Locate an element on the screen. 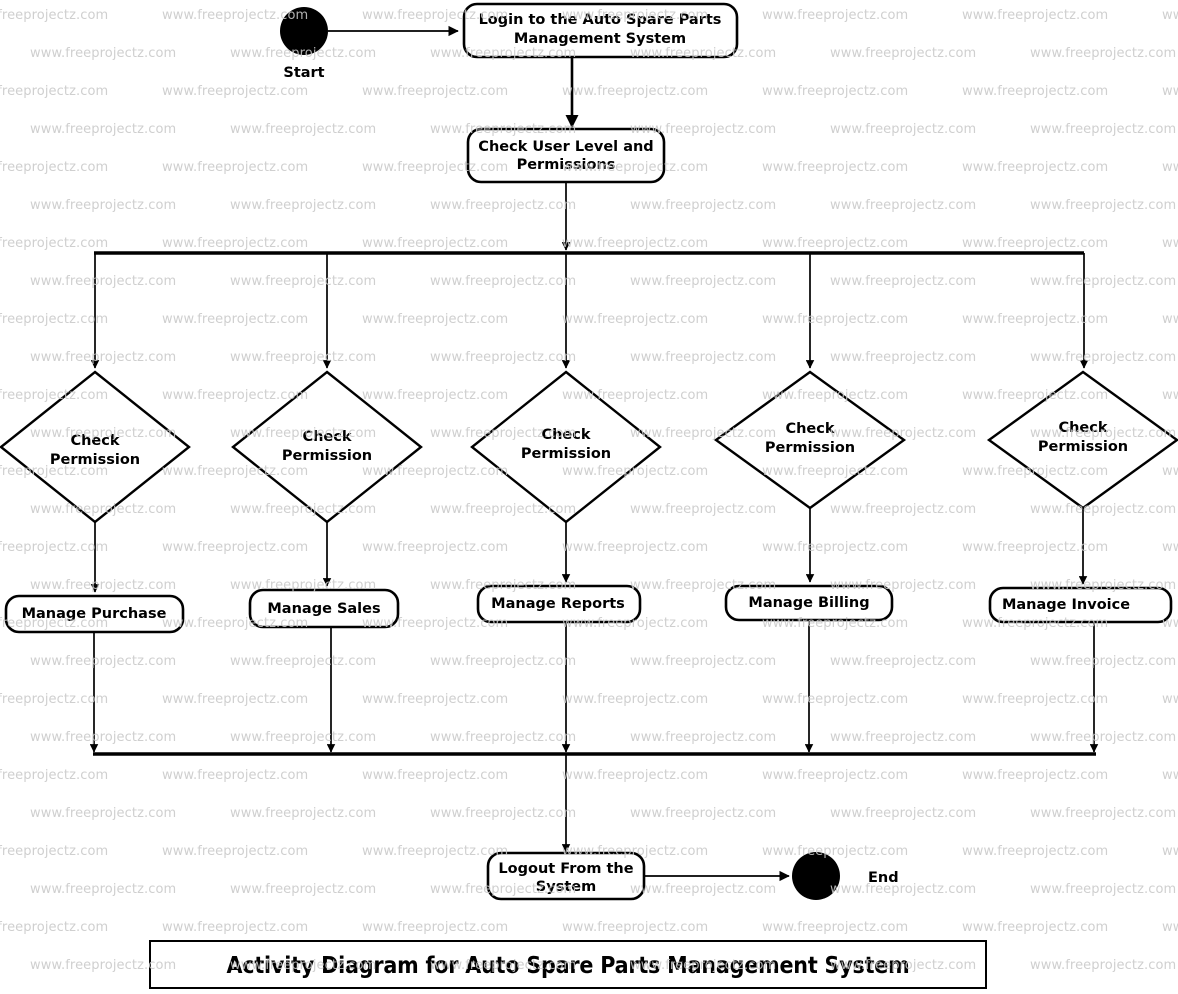 This screenshot has width=1178, height=994. decision-5-label-line2: Permission is located at coordinates (1083, 447).